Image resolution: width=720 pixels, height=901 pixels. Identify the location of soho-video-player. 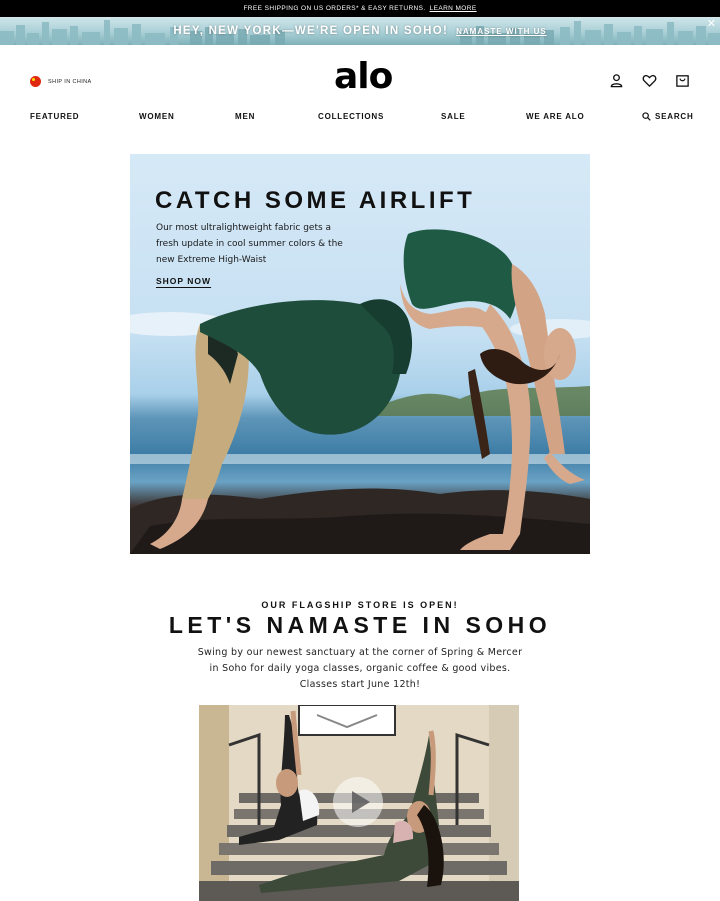
(359, 803).